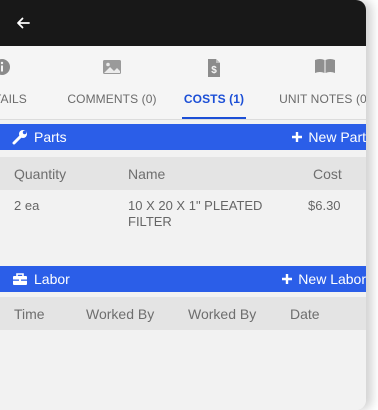  I want to click on info-icon, so click(5, 67).